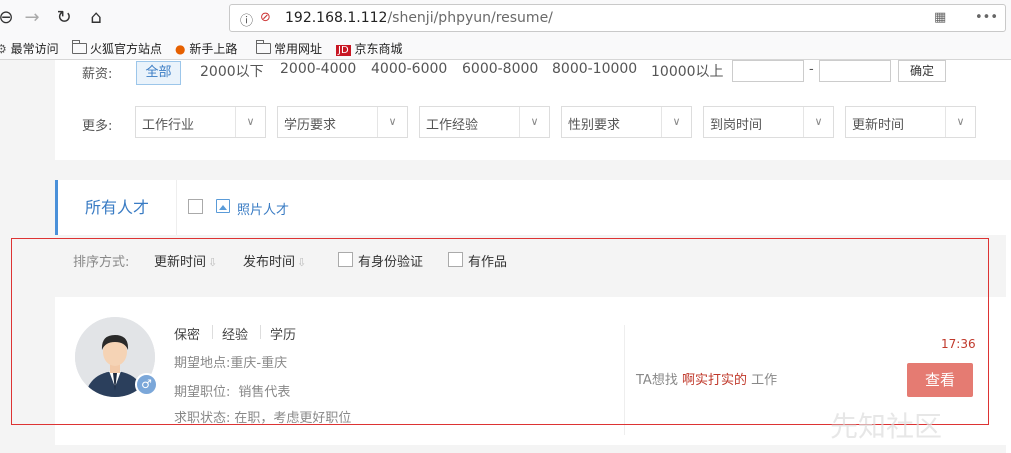  Describe the element at coordinates (657, 380) in the screenshot. I see `wants-prefix: TA想找` at that location.